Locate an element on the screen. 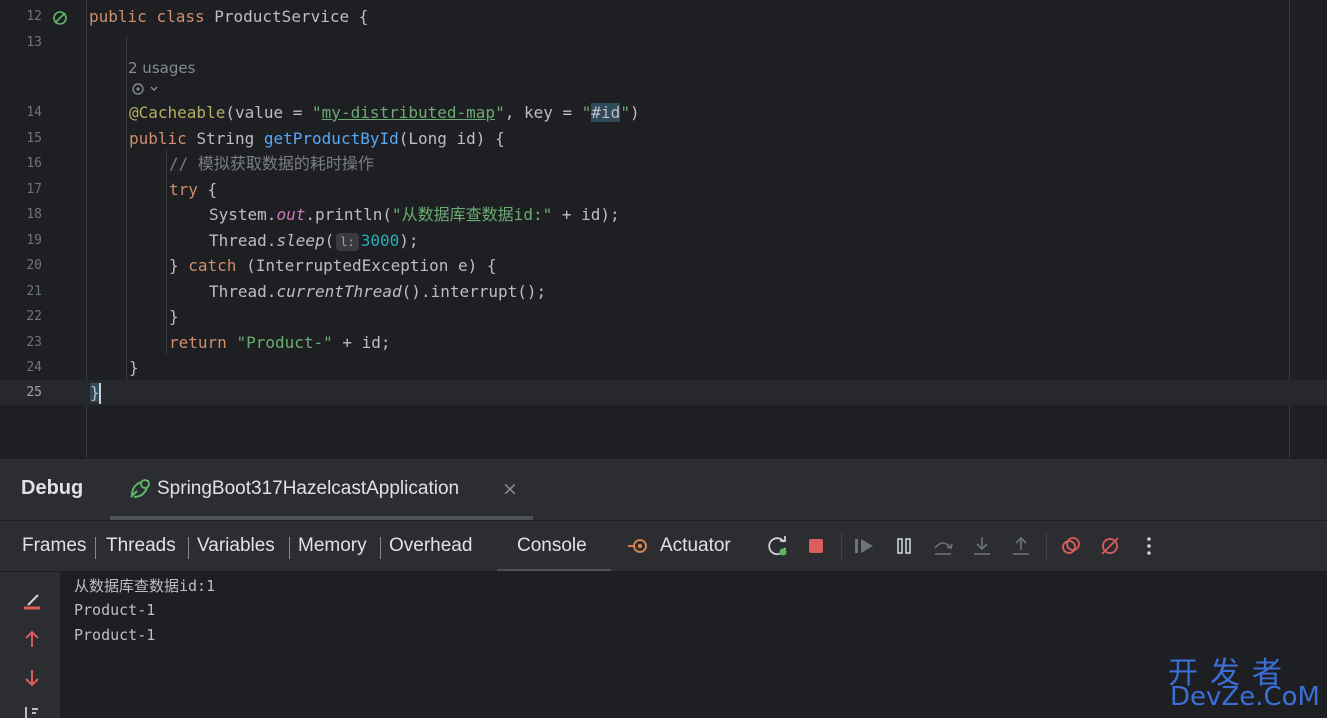 Image resolution: width=1327 pixels, height=718 pixels. inlay-options-icon is located at coordinates (146, 89).